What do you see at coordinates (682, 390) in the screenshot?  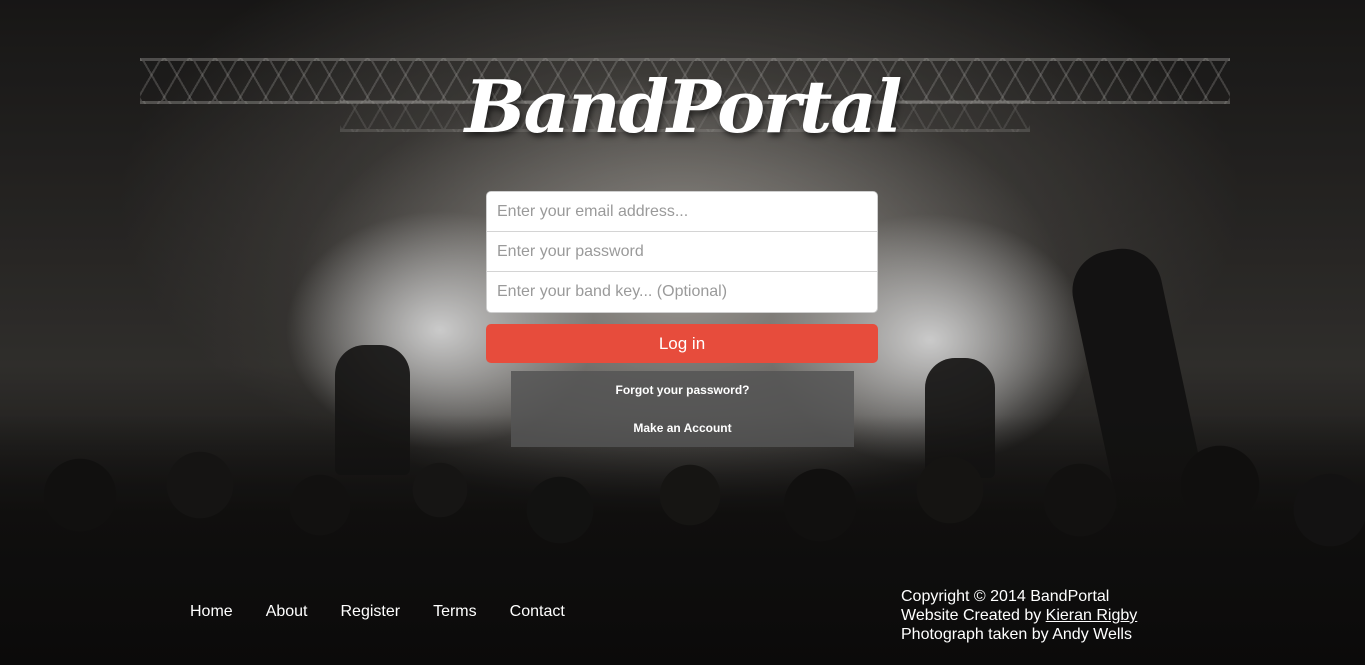 I see `forgot-password-link: Forgot your password?` at bounding box center [682, 390].